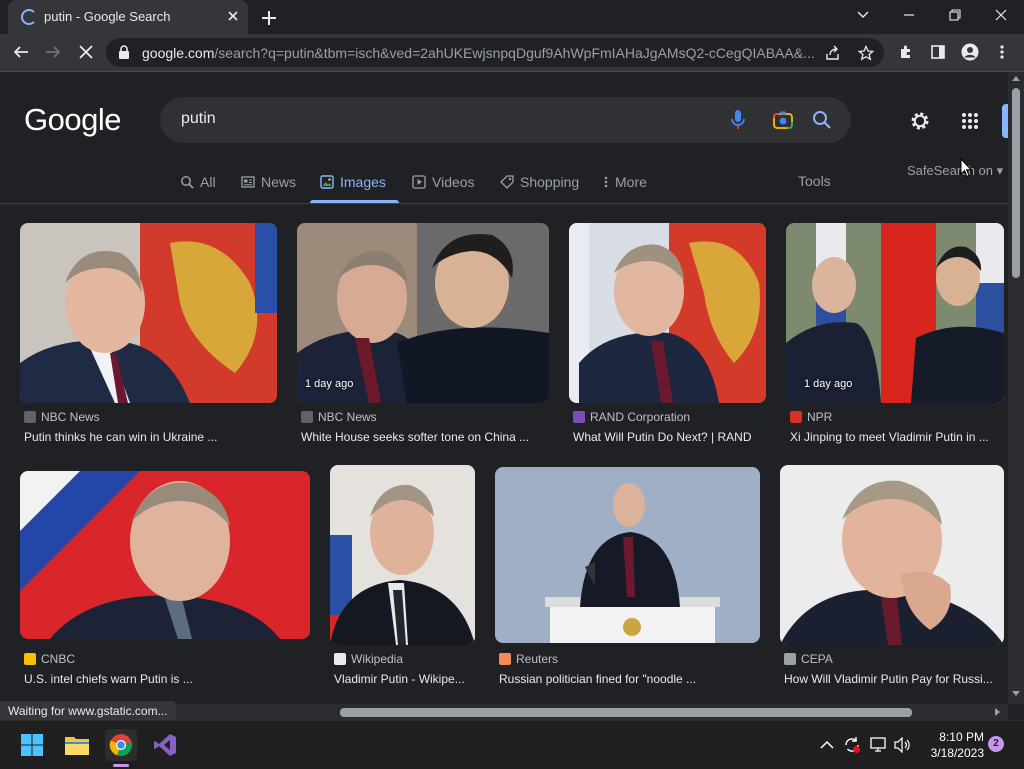  What do you see at coordinates (866, 53) in the screenshot?
I see `bookmark-star-icon` at bounding box center [866, 53].